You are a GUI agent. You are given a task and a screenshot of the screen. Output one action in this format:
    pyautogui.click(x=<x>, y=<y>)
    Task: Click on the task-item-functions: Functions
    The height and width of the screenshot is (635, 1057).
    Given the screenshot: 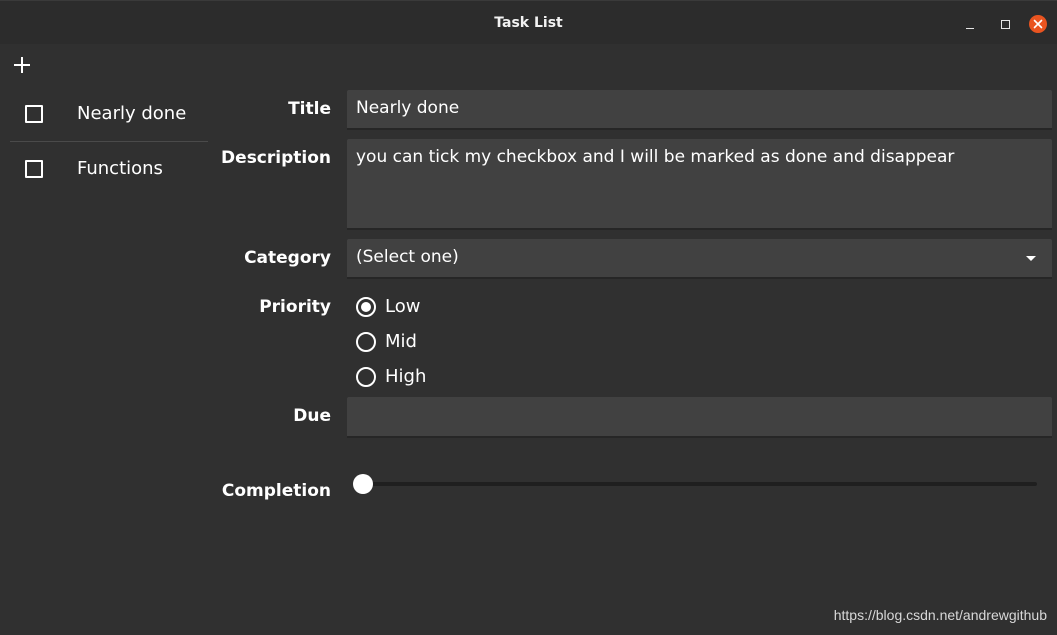 What is the action you would take?
    pyautogui.click(x=109, y=169)
    